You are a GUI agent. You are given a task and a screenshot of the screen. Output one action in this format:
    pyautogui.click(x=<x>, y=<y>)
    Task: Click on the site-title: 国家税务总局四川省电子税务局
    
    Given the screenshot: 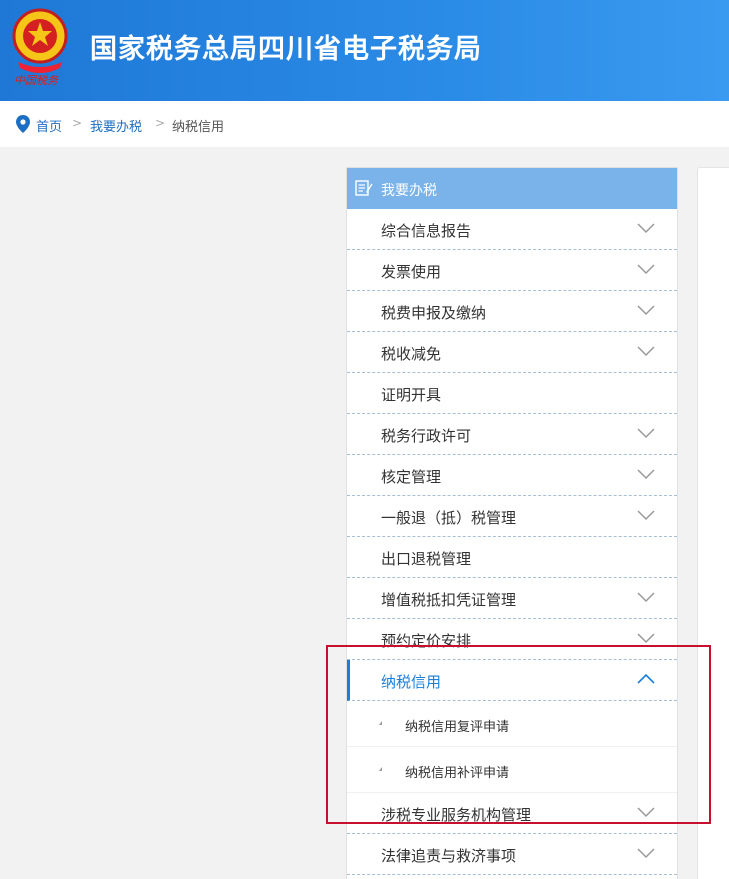 What is the action you would take?
    pyautogui.click(x=286, y=49)
    